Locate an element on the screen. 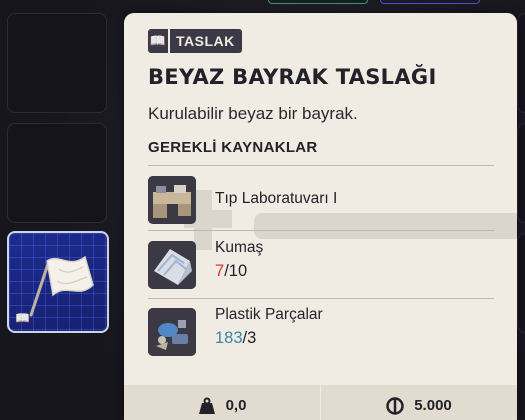 The width and height of the screenshot is (525, 420). resource-quantity: 183/3 is located at coordinates (235, 338).